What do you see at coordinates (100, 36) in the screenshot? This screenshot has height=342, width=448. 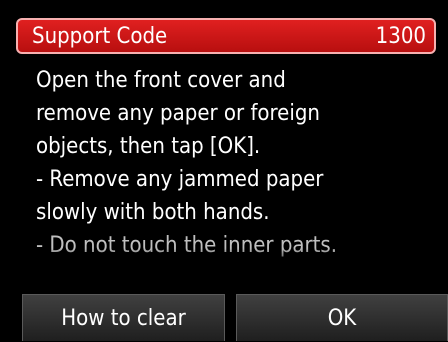 I see `support-code-label: Support Code` at bounding box center [100, 36].